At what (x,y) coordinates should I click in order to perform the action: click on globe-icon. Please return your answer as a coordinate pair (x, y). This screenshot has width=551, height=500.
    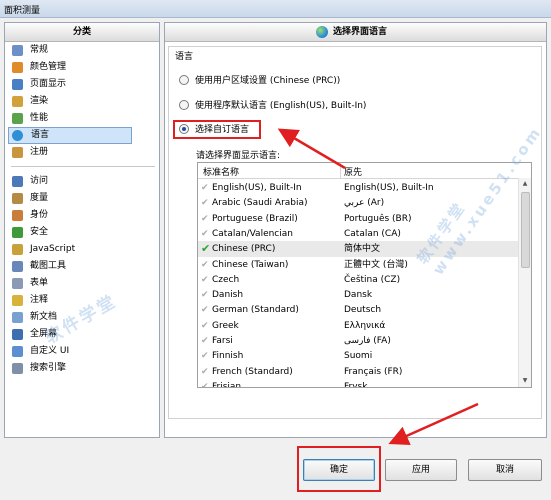
    Looking at the image, I should click on (17, 135).